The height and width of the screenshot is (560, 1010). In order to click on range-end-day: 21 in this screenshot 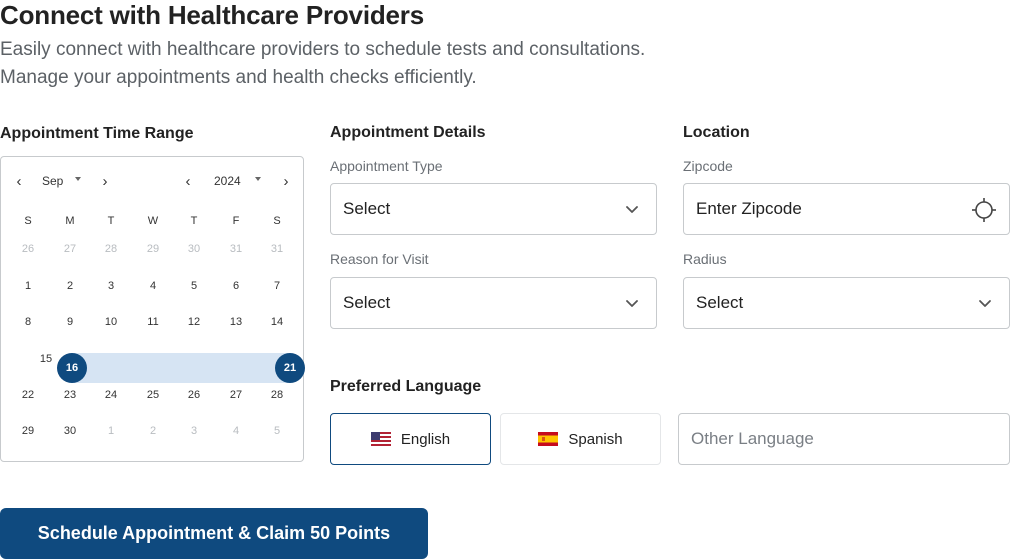, I will do `click(290, 368)`.